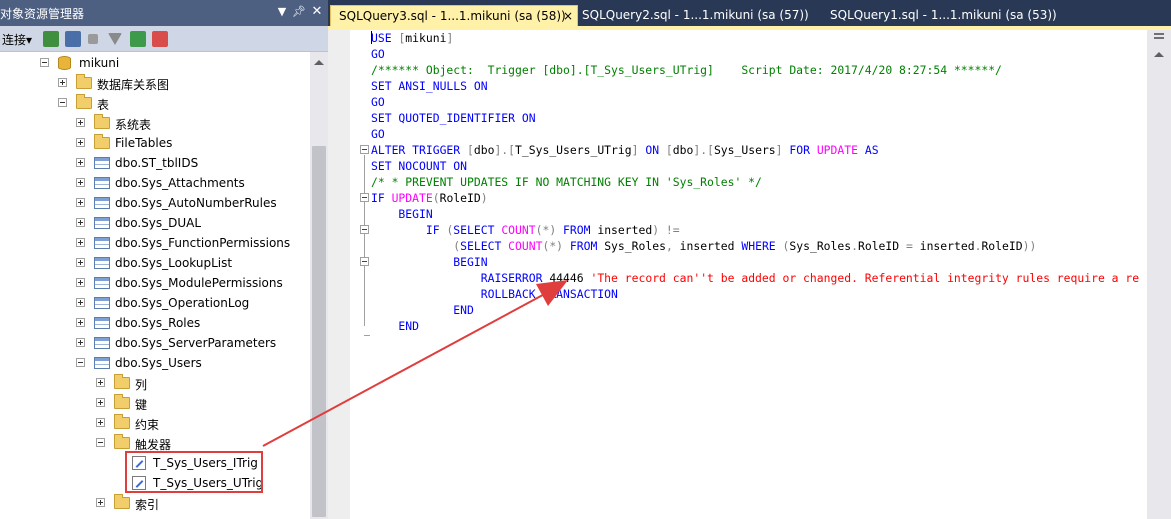 The width and height of the screenshot is (1171, 519). Describe the element at coordinates (317, 12) in the screenshot. I see `close-icon: ✕` at that location.